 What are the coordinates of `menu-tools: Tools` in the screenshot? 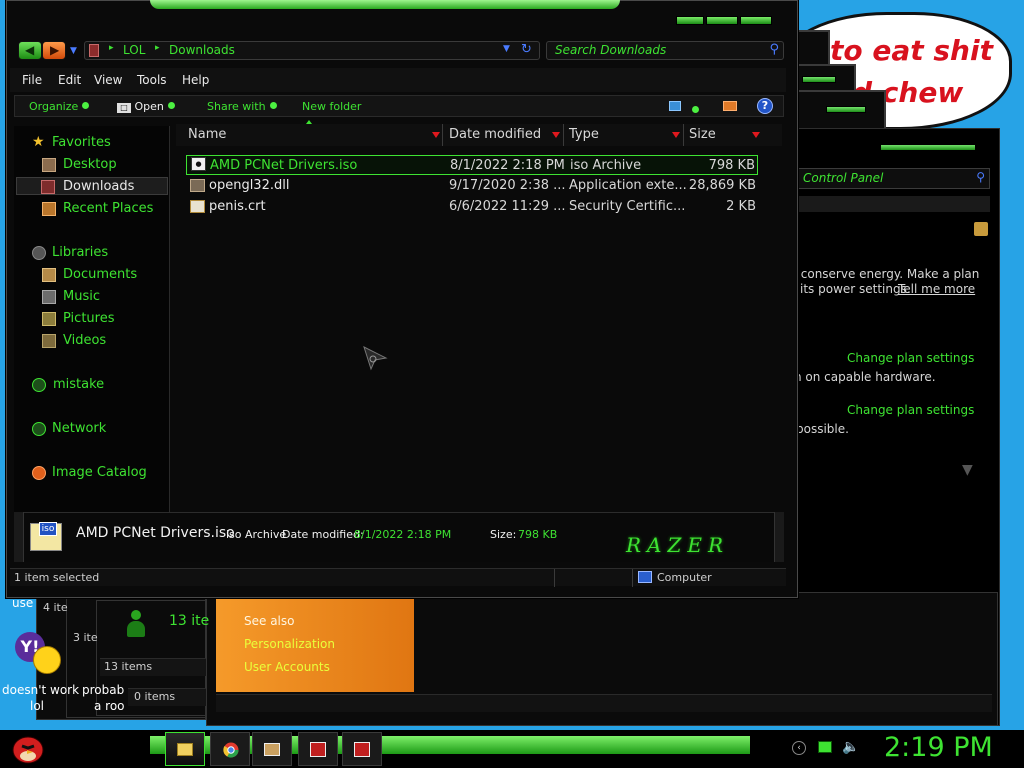 It's located at (152, 80).